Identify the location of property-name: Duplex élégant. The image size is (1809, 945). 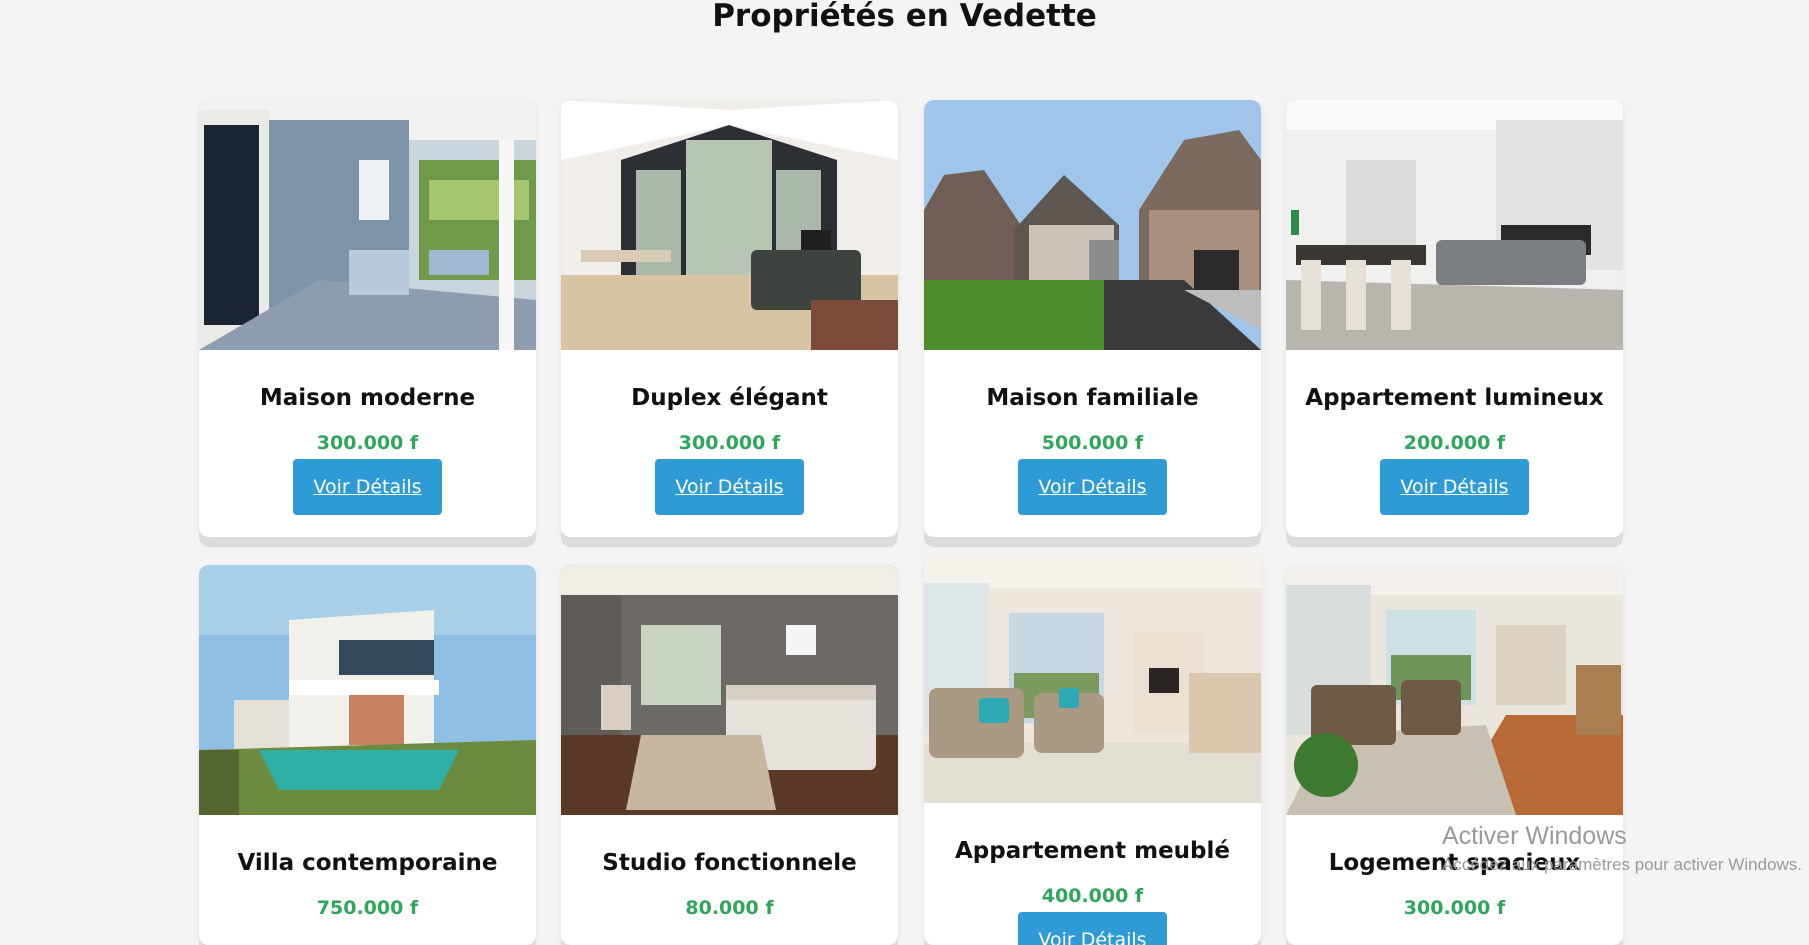
(729, 398).